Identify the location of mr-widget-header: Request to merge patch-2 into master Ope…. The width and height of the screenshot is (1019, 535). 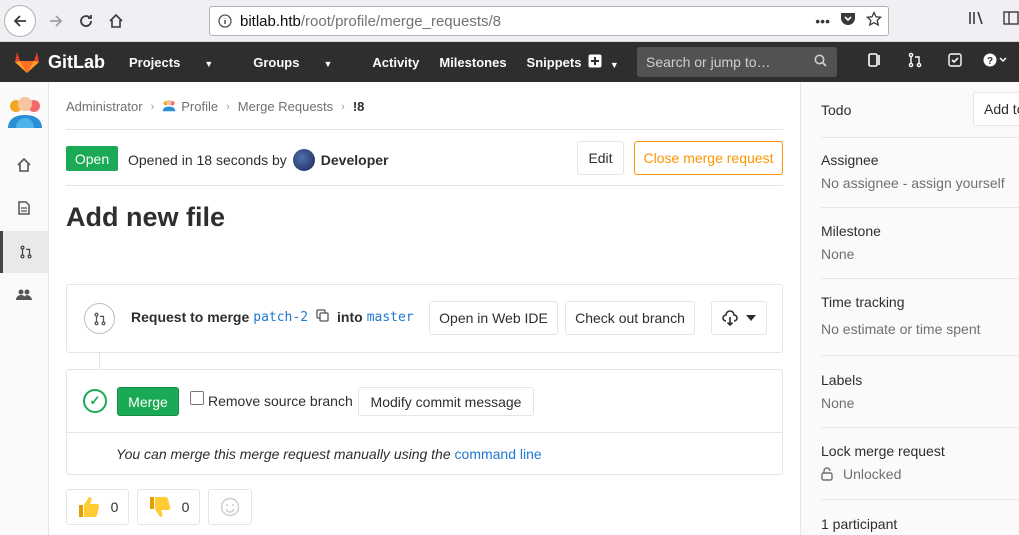
(424, 318).